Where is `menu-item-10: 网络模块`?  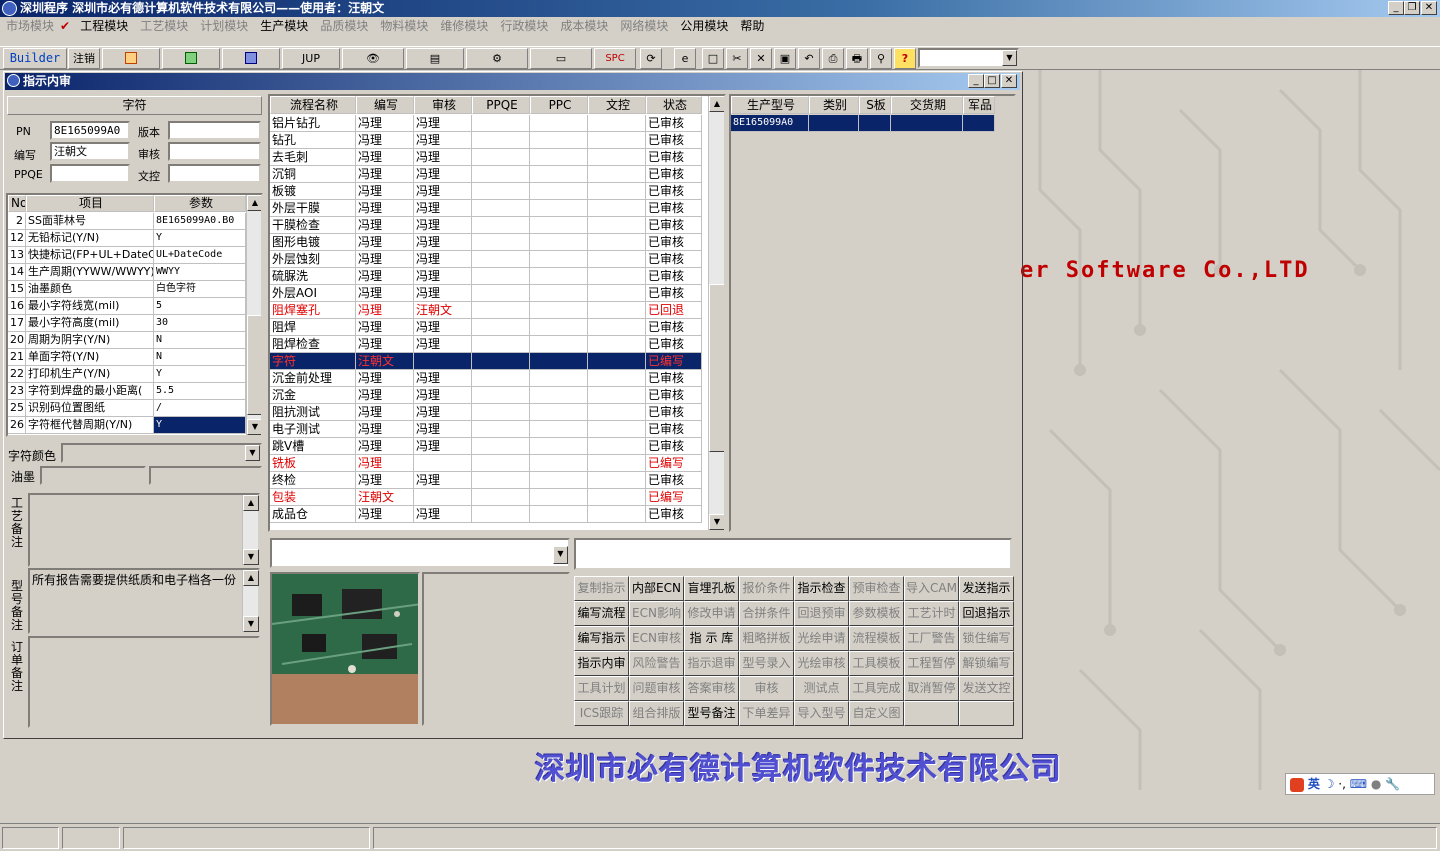 menu-item-10: 网络模块 is located at coordinates (644, 26).